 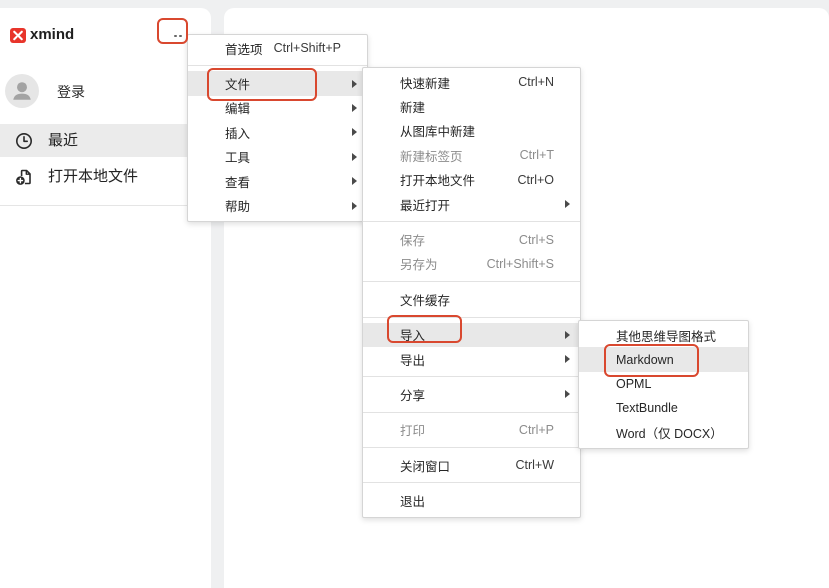 I want to click on menu-item-label: TextBundle, so click(x=647, y=408).